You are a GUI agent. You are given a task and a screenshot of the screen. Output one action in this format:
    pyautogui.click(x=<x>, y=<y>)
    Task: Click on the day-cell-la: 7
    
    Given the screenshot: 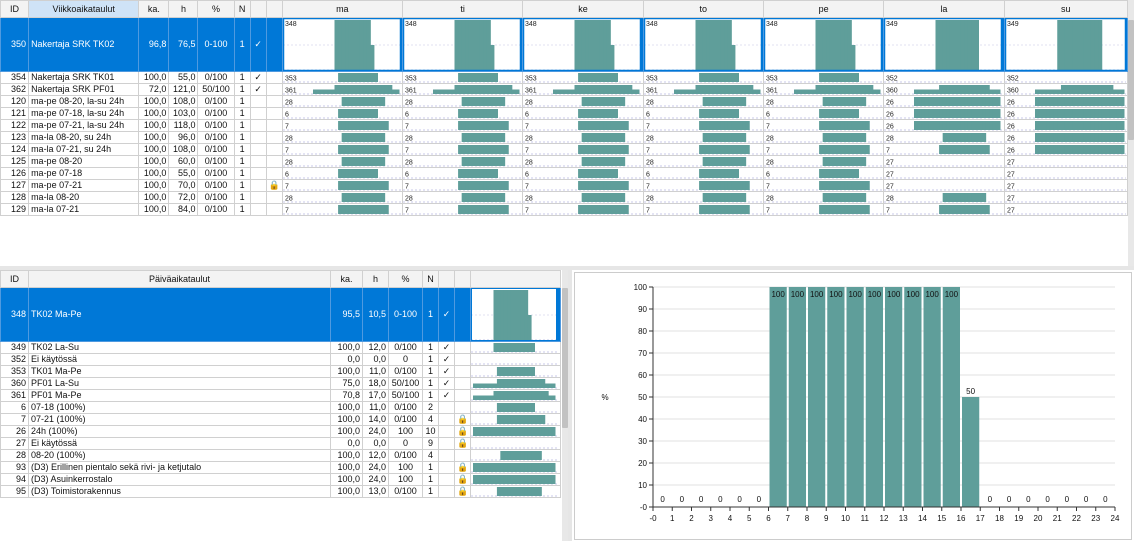 What is the action you would take?
    pyautogui.click(x=944, y=149)
    